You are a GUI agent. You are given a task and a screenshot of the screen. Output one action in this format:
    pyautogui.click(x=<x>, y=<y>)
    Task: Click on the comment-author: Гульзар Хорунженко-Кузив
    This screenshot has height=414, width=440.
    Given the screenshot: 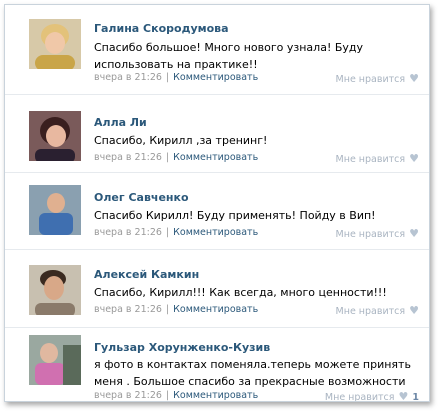 What is the action you would take?
    pyautogui.click(x=182, y=347)
    